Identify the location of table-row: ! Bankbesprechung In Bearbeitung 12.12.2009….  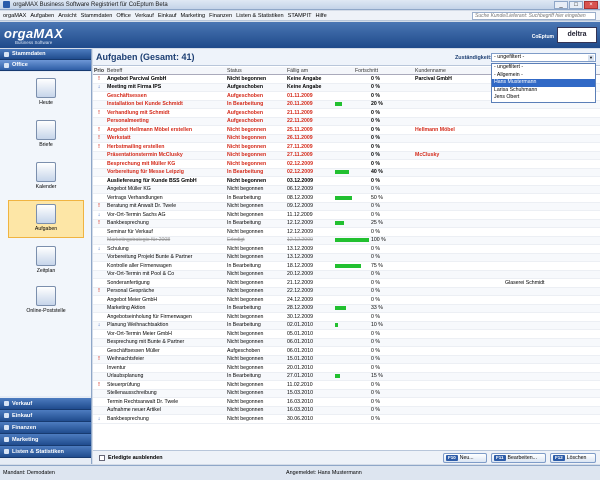
(346, 223).